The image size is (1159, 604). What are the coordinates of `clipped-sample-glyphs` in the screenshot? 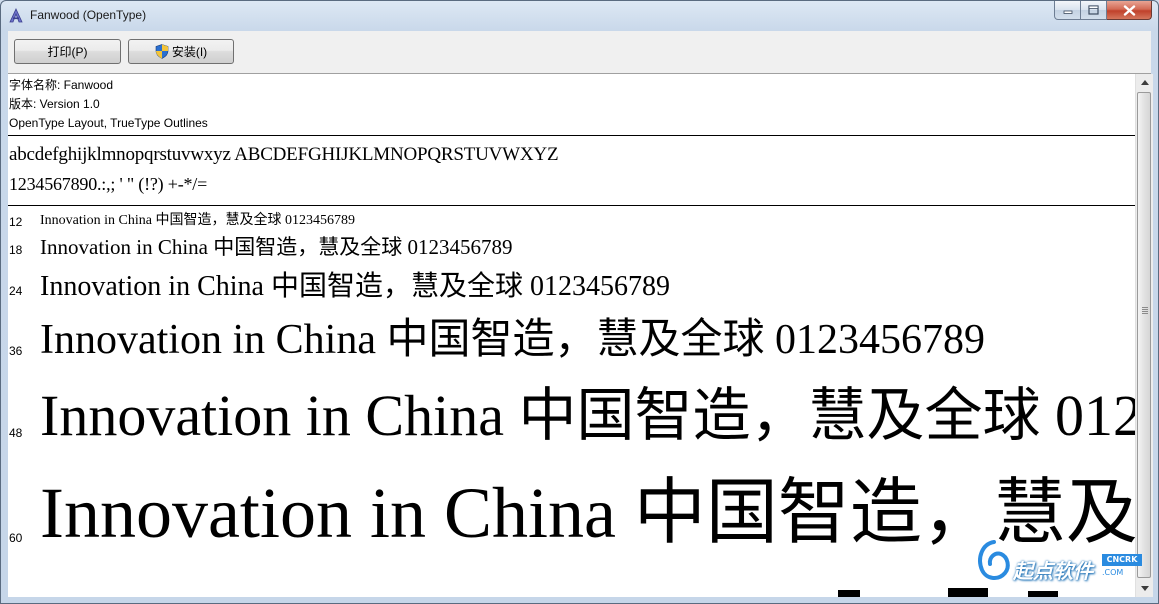 It's located at (948, 592).